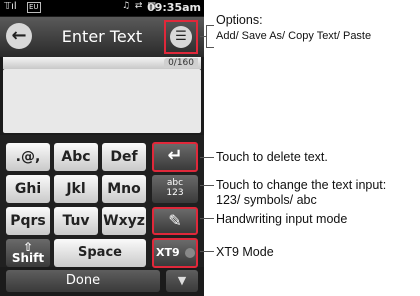  I want to click on chevron-down-icon: ▼, so click(182, 280).